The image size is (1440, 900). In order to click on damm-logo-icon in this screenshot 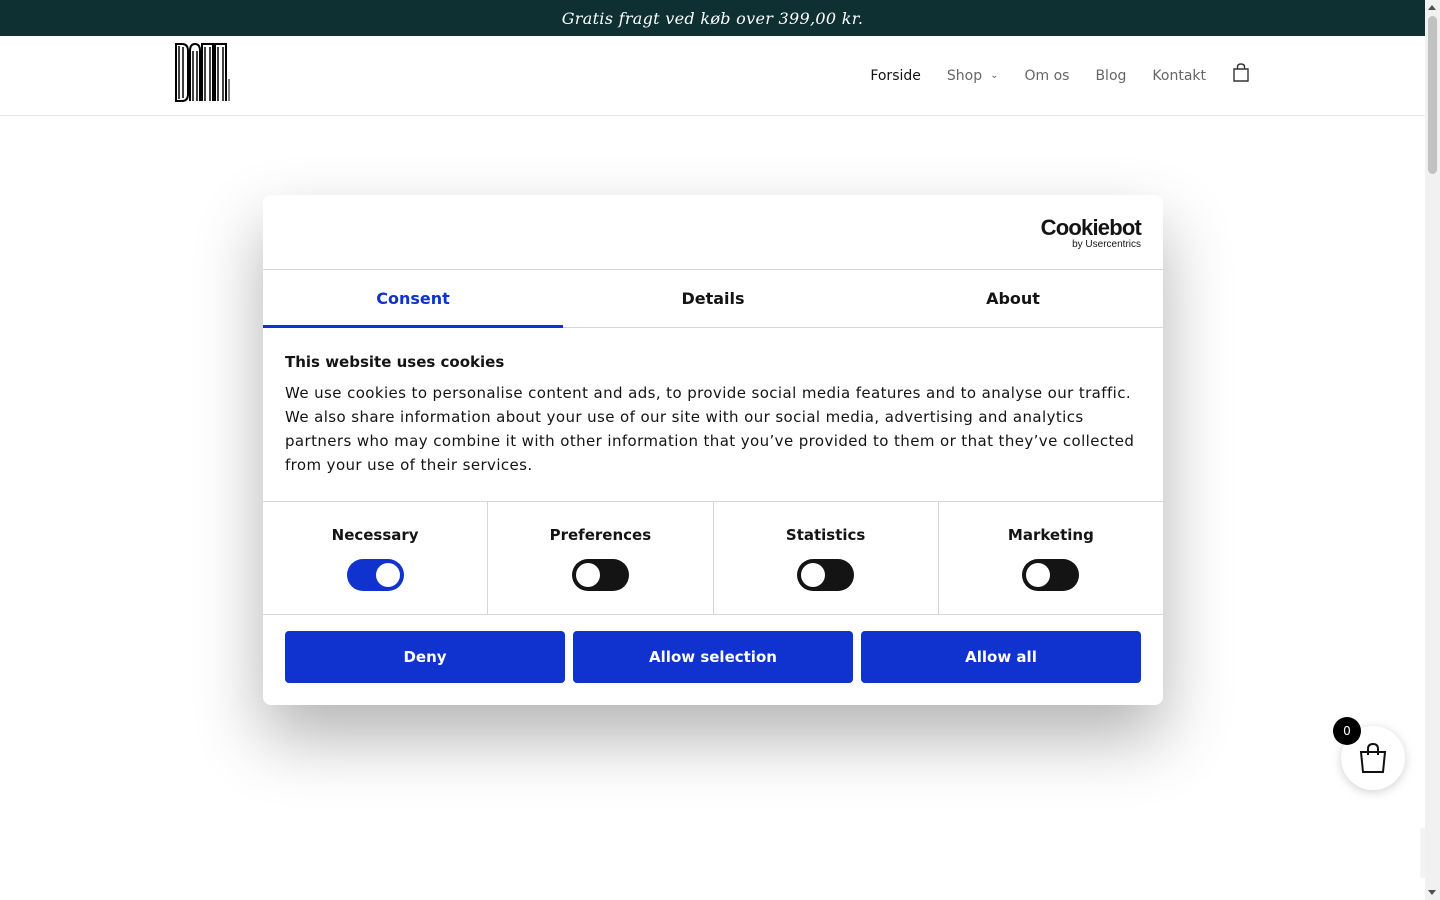, I will do `click(202, 72)`.